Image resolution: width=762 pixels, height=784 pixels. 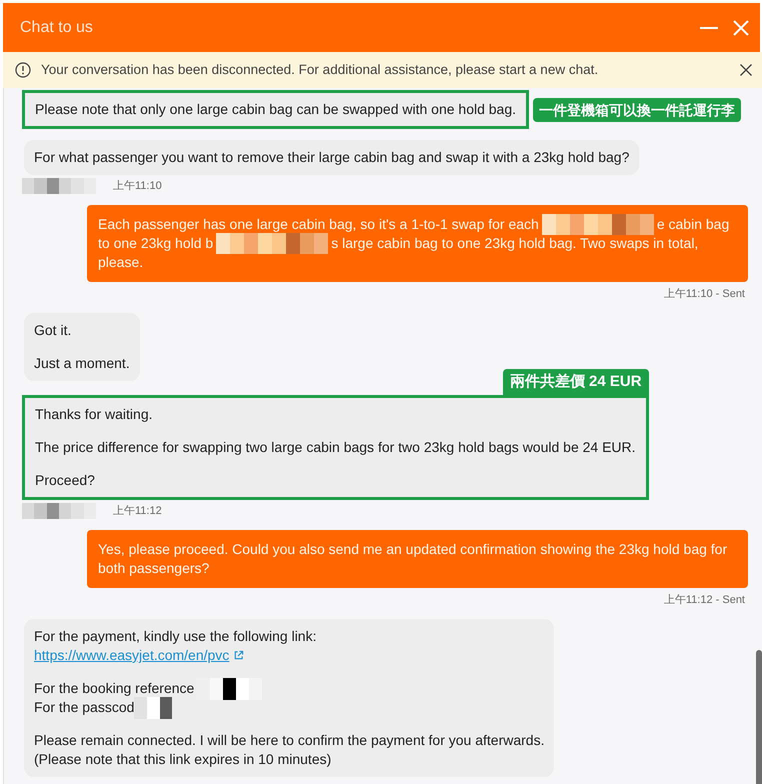 I want to click on message-text: e cabin bag, so click(x=693, y=224).